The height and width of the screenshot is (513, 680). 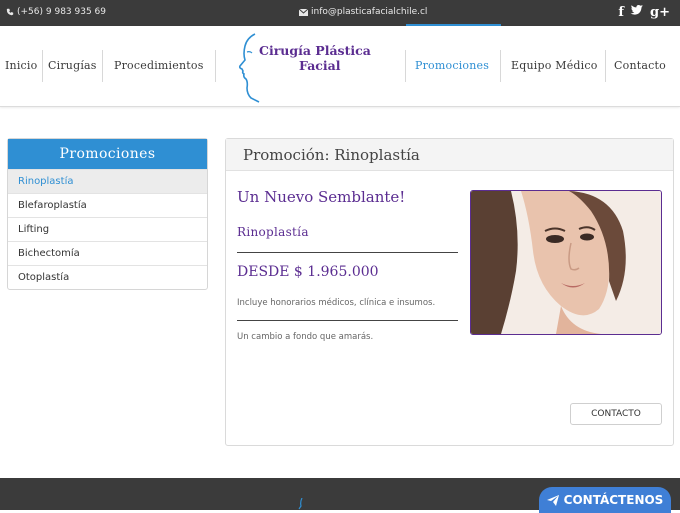 What do you see at coordinates (107, 205) in the screenshot?
I see `sidebar-item-blefaroplastia: Blefaroplastía` at bounding box center [107, 205].